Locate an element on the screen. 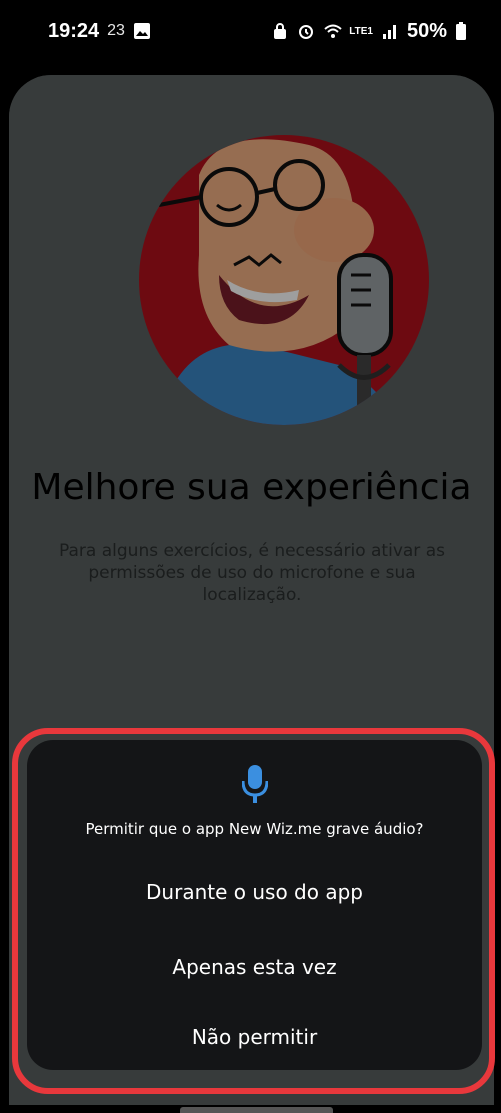 The width and height of the screenshot is (501, 1113). alarm-icon is located at coordinates (306, 31).